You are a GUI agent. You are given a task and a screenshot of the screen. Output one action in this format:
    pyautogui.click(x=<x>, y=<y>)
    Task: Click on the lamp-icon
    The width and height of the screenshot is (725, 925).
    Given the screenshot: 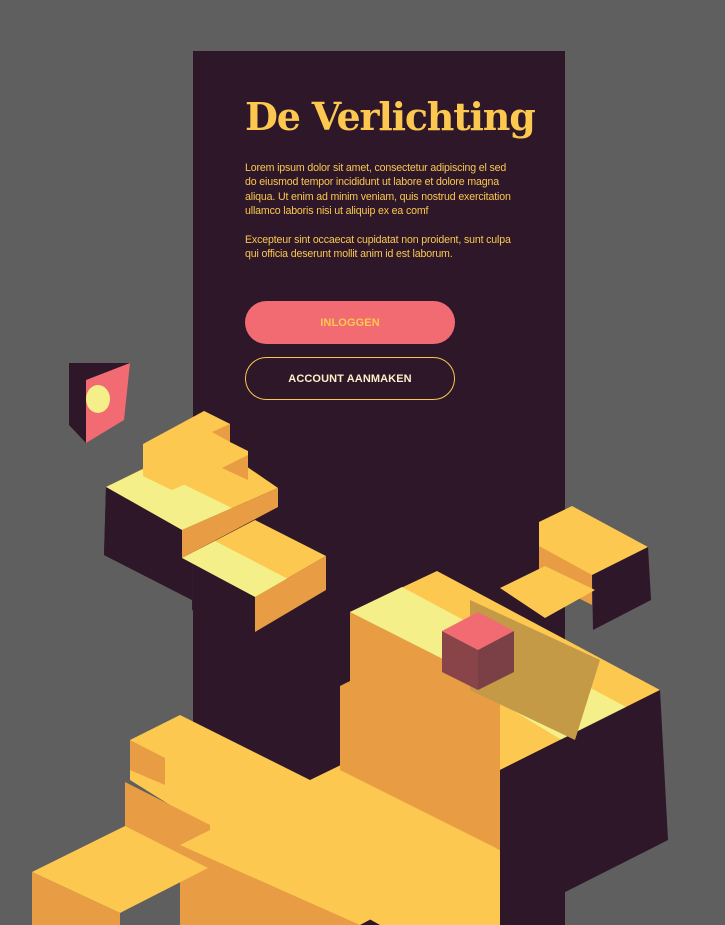 What is the action you would take?
    pyautogui.click(x=98, y=399)
    